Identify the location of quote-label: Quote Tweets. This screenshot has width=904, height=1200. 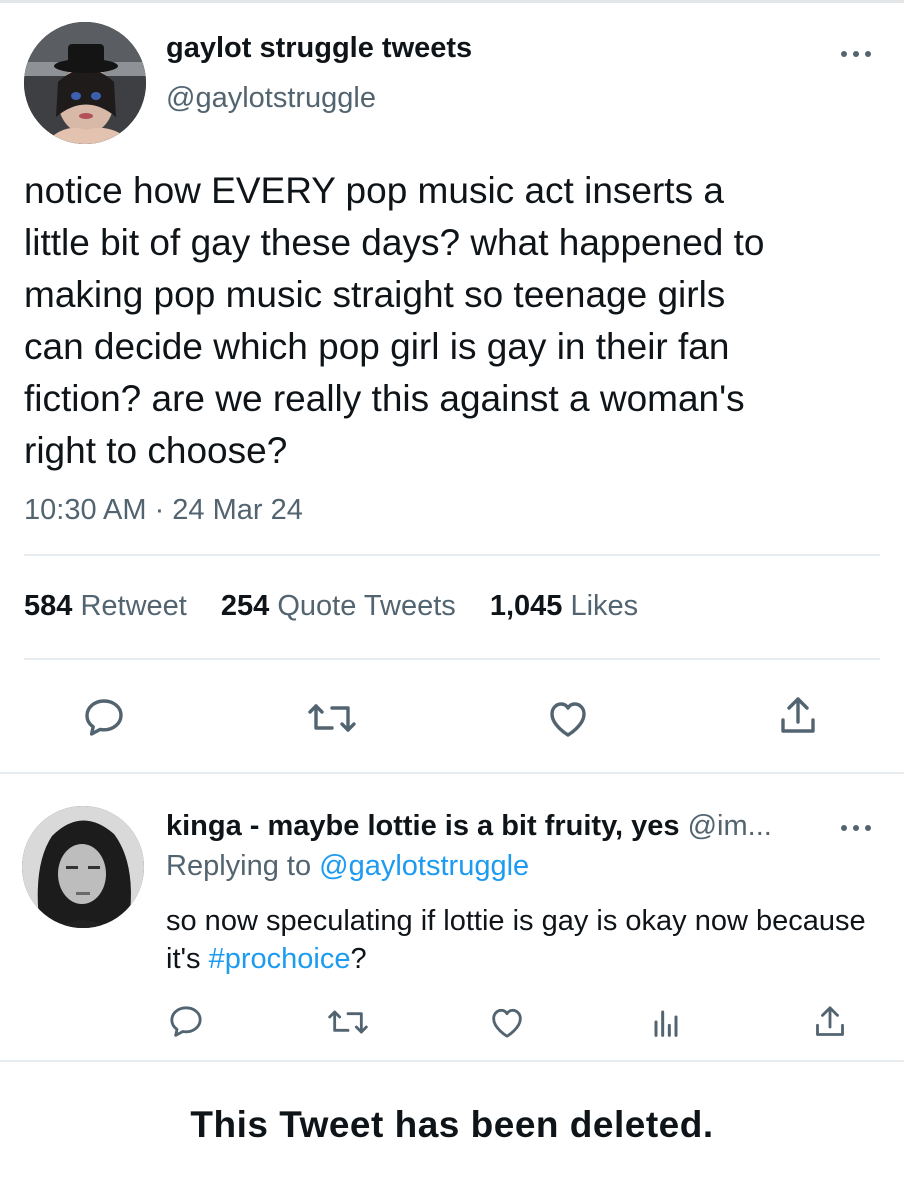
(366, 606).